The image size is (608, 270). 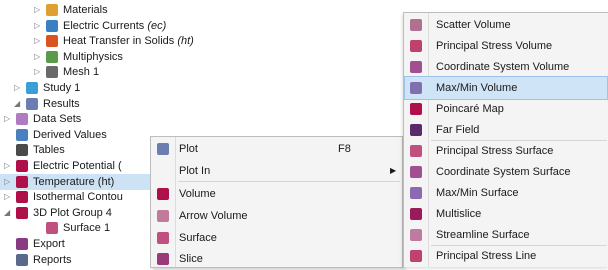 I want to click on menu-separator, so click(x=289, y=181).